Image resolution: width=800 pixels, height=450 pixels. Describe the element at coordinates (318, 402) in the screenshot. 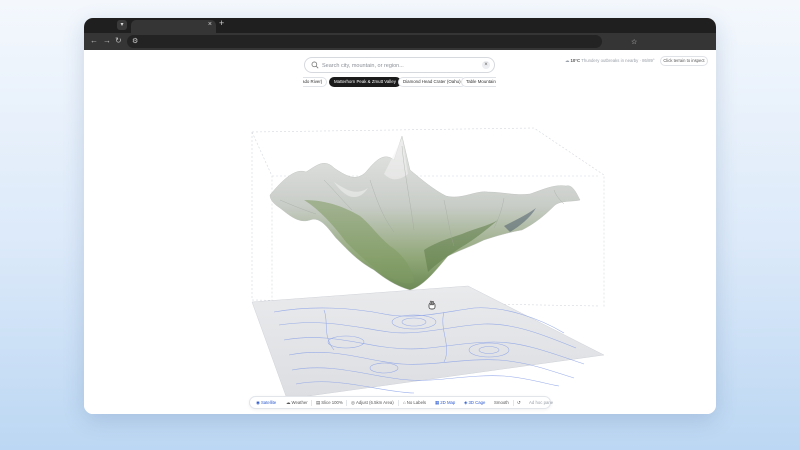

I see `layers-icon: ▤` at that location.